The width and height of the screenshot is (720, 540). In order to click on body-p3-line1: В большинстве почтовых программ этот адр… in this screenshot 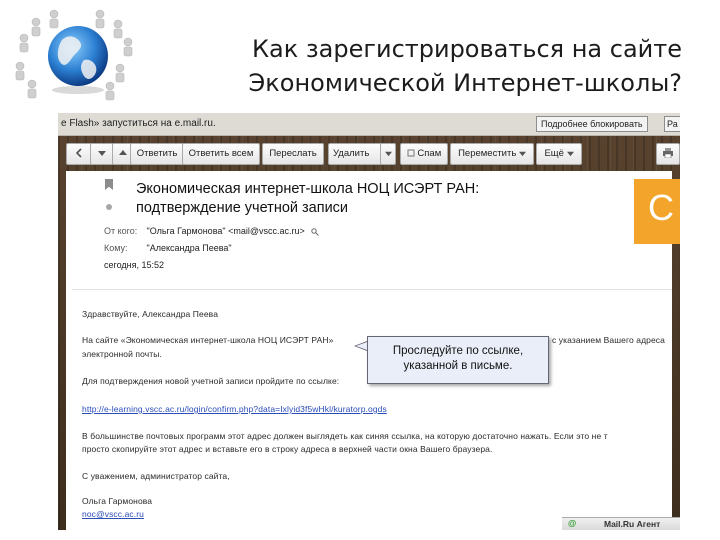, I will do `click(345, 436)`.